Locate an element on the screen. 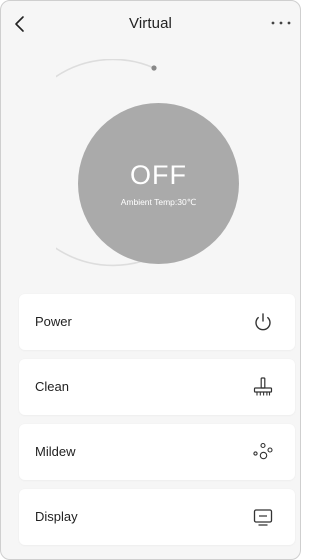 The height and width of the screenshot is (560, 320). ambient-temperature: Ambient Temp:30℃ is located at coordinates (158, 202).